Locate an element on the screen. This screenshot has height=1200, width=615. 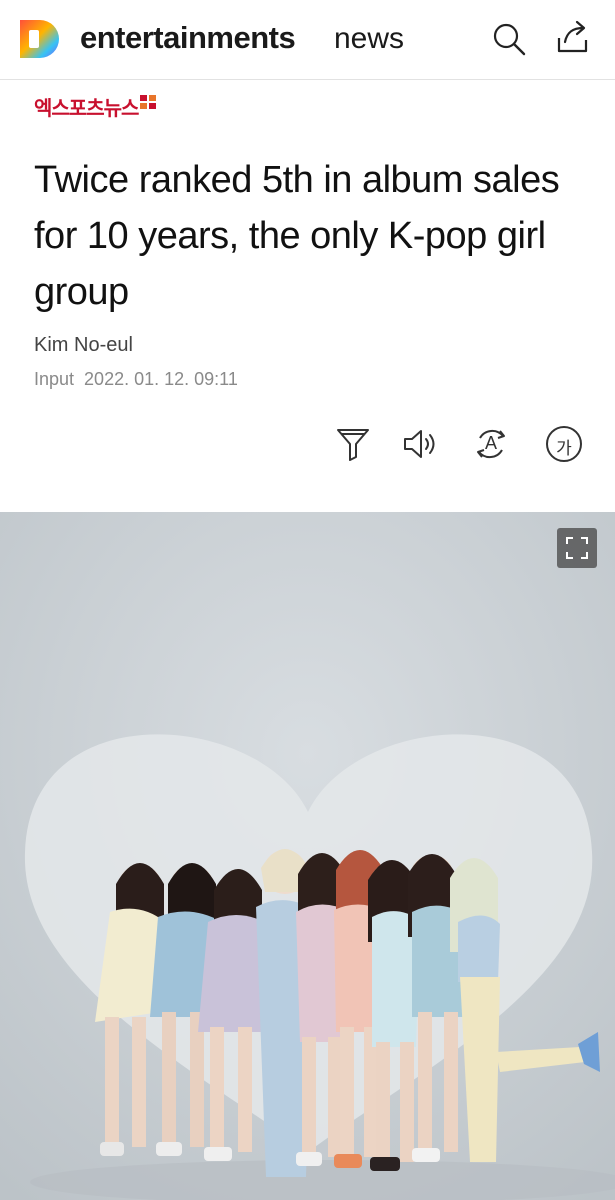
section-title: entertainments is located at coordinates (188, 38).